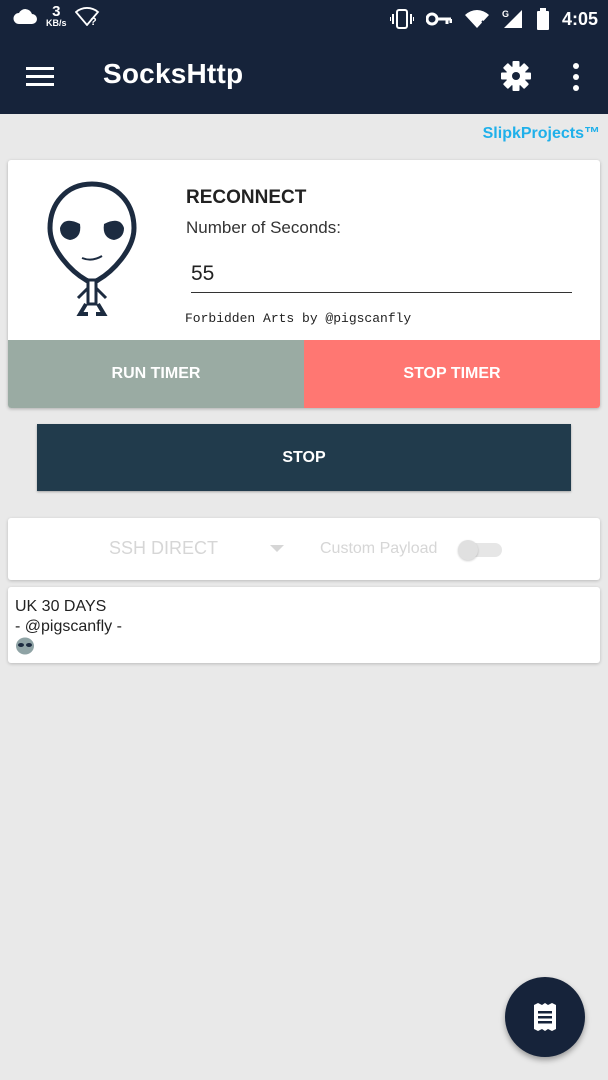 This screenshot has height=1080, width=608. What do you see at coordinates (173, 73) in the screenshot?
I see `app-title: SocksHttp` at bounding box center [173, 73].